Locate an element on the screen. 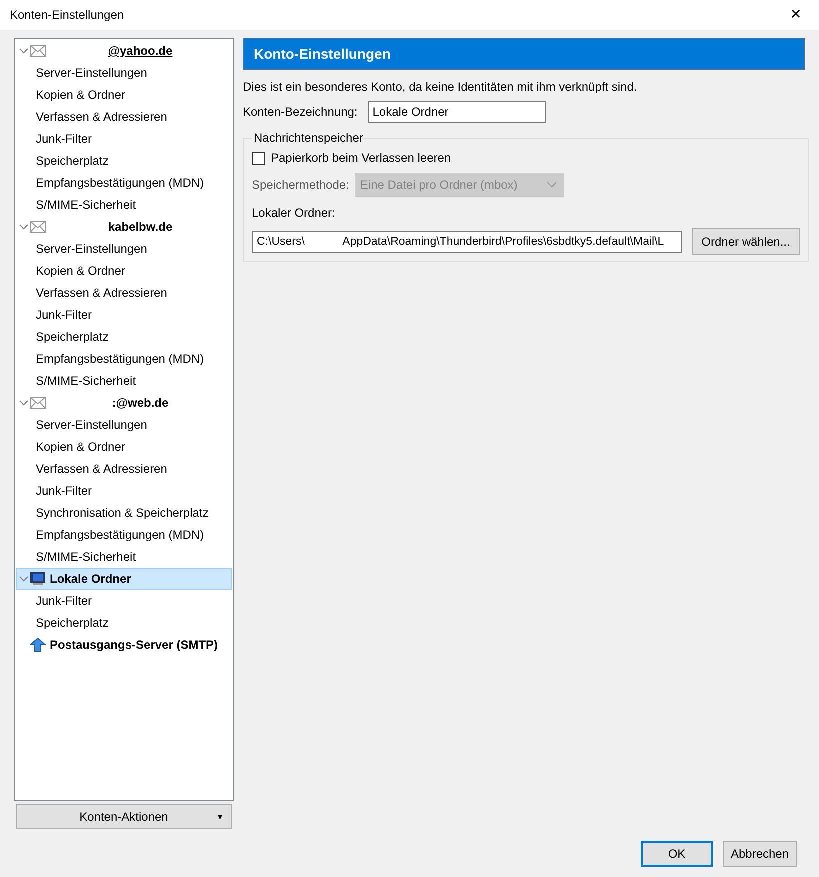 This screenshot has height=877, width=819. group-legend: Nachrichtenspeicher is located at coordinates (309, 138).